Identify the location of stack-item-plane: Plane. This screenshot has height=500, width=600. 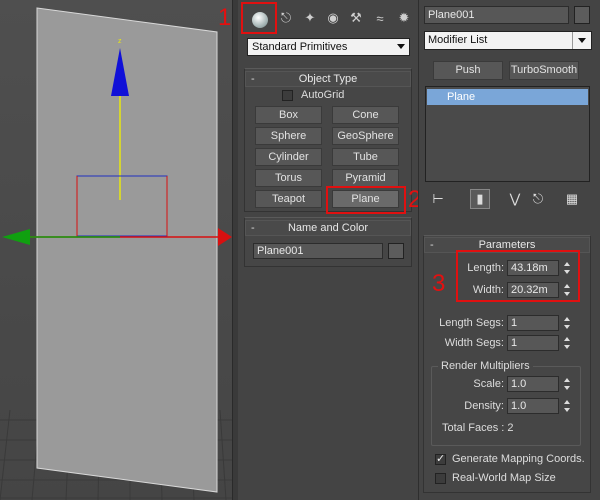
(507, 97).